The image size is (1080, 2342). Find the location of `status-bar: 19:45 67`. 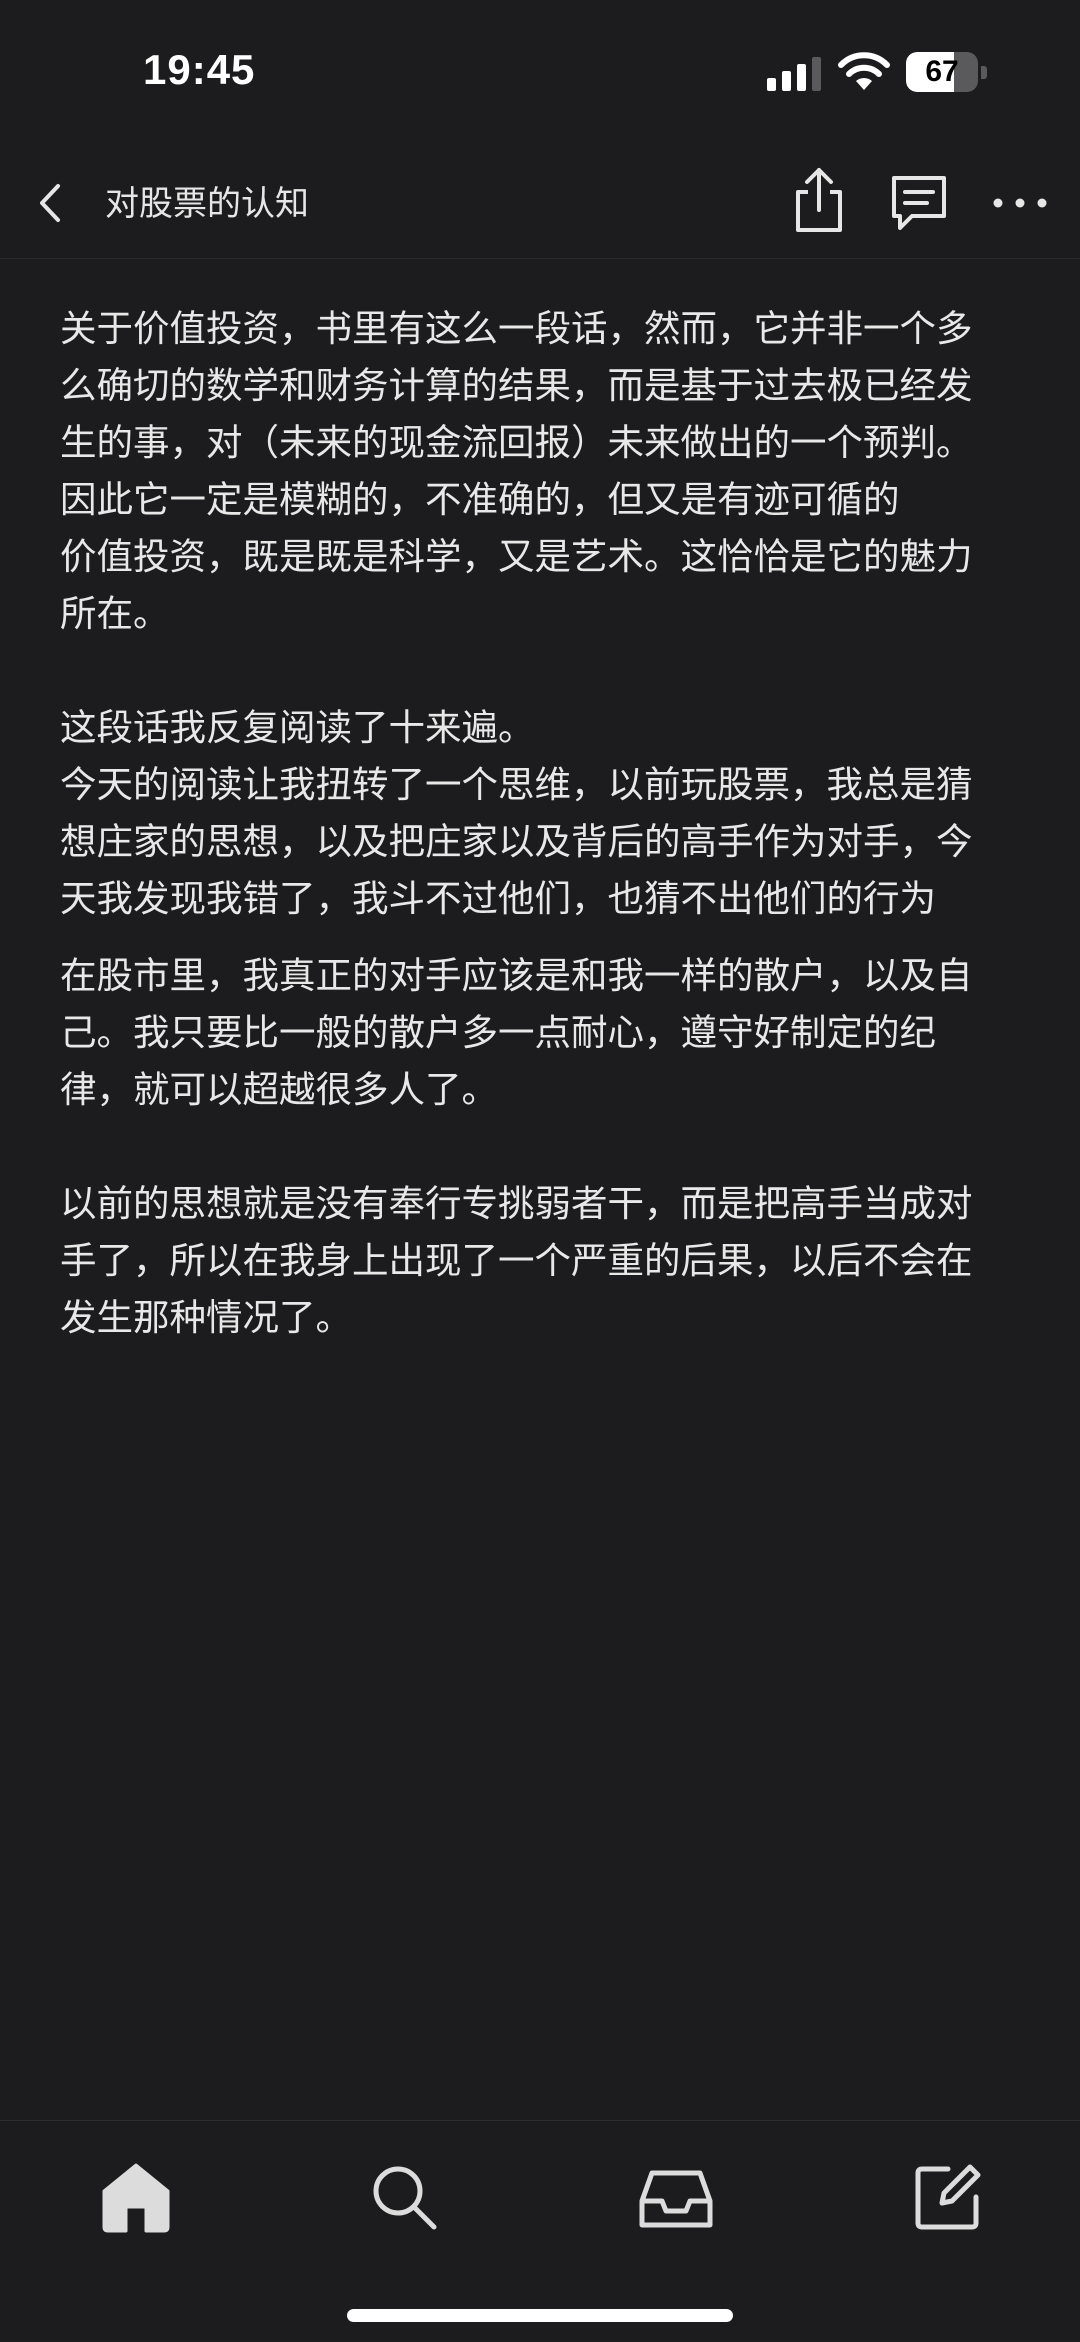

status-bar: 19:45 67 is located at coordinates (540, 75).